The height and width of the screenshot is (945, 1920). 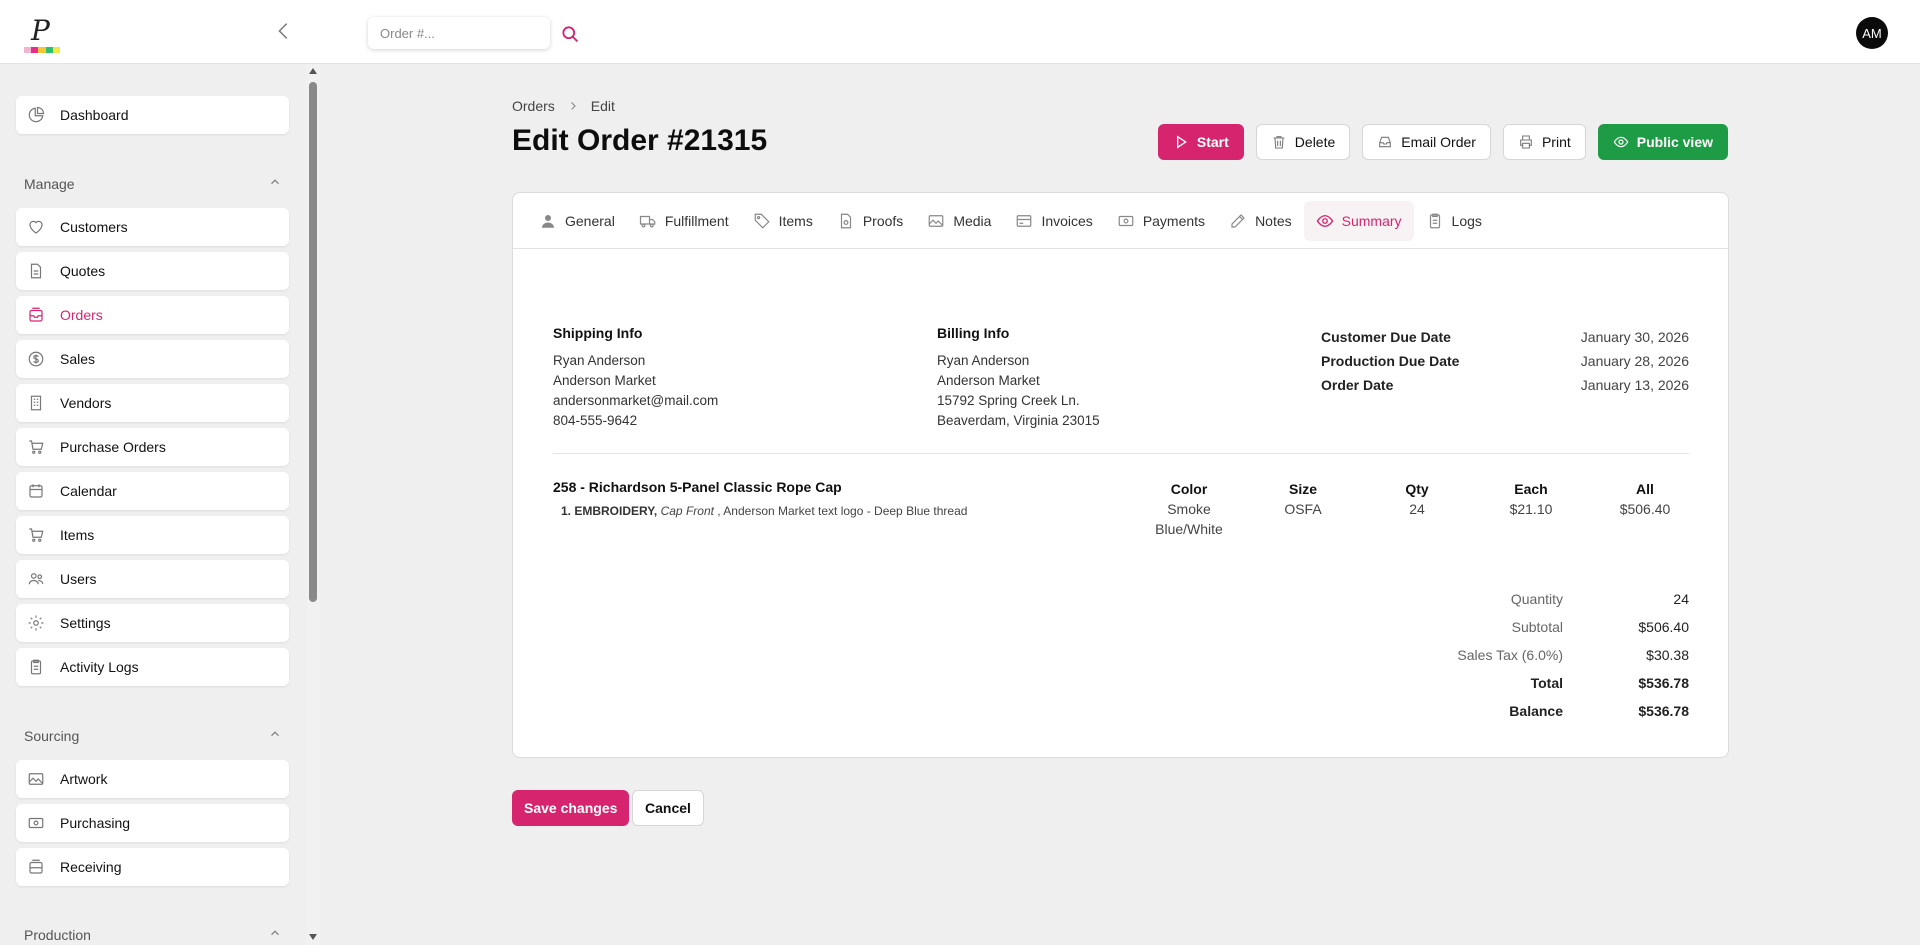 What do you see at coordinates (595, 420) in the screenshot?
I see `shipping-phone: 804-555-9642` at bounding box center [595, 420].